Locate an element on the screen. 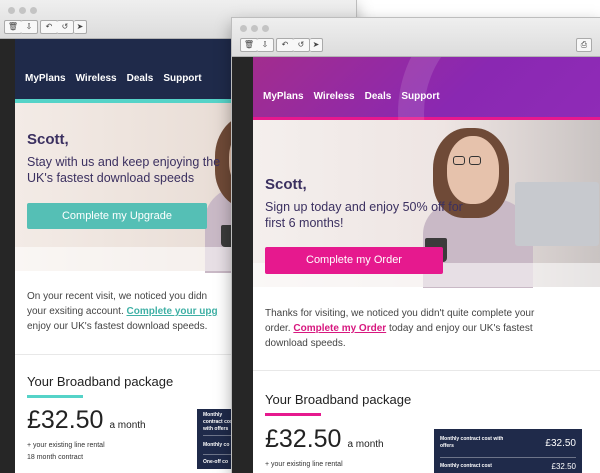 This screenshot has width=600, height=473. pitch-line-1: Stay with us and keep enjoying the is located at coordinates (124, 162).